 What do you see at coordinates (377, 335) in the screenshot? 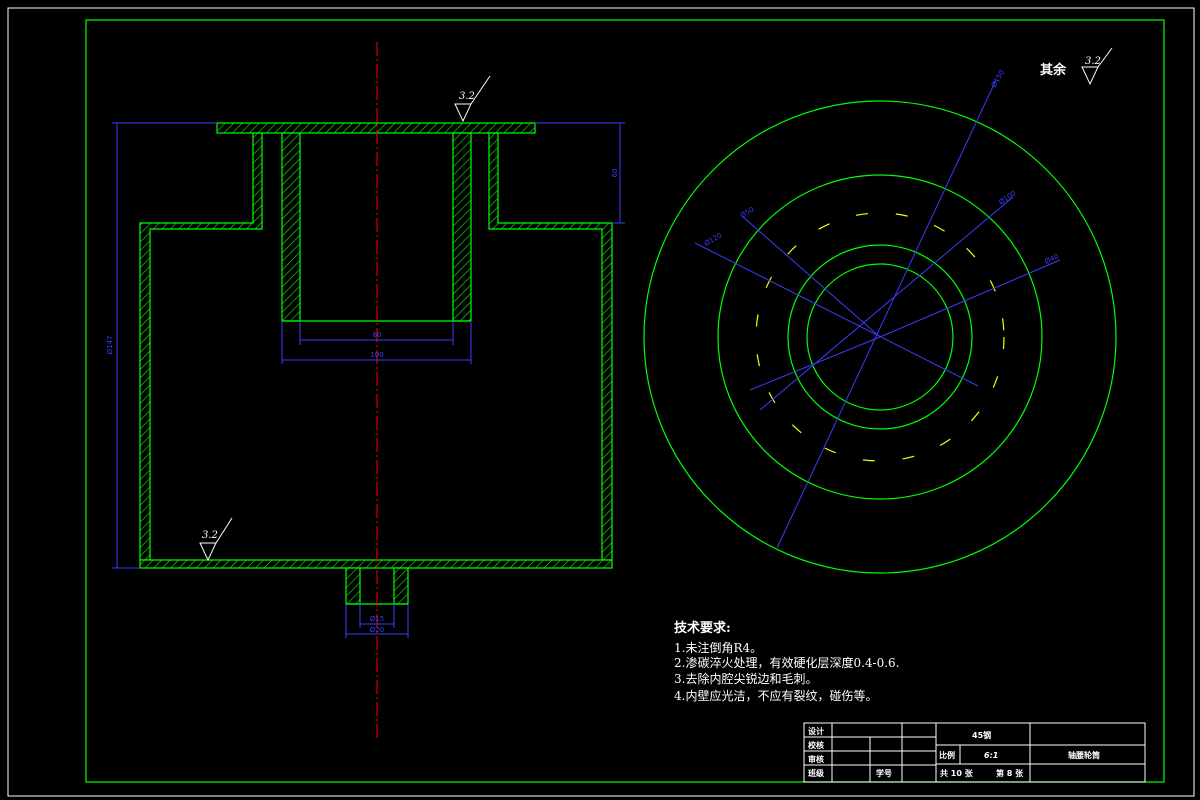
I see `dim-bore-inner: 80` at bounding box center [377, 335].